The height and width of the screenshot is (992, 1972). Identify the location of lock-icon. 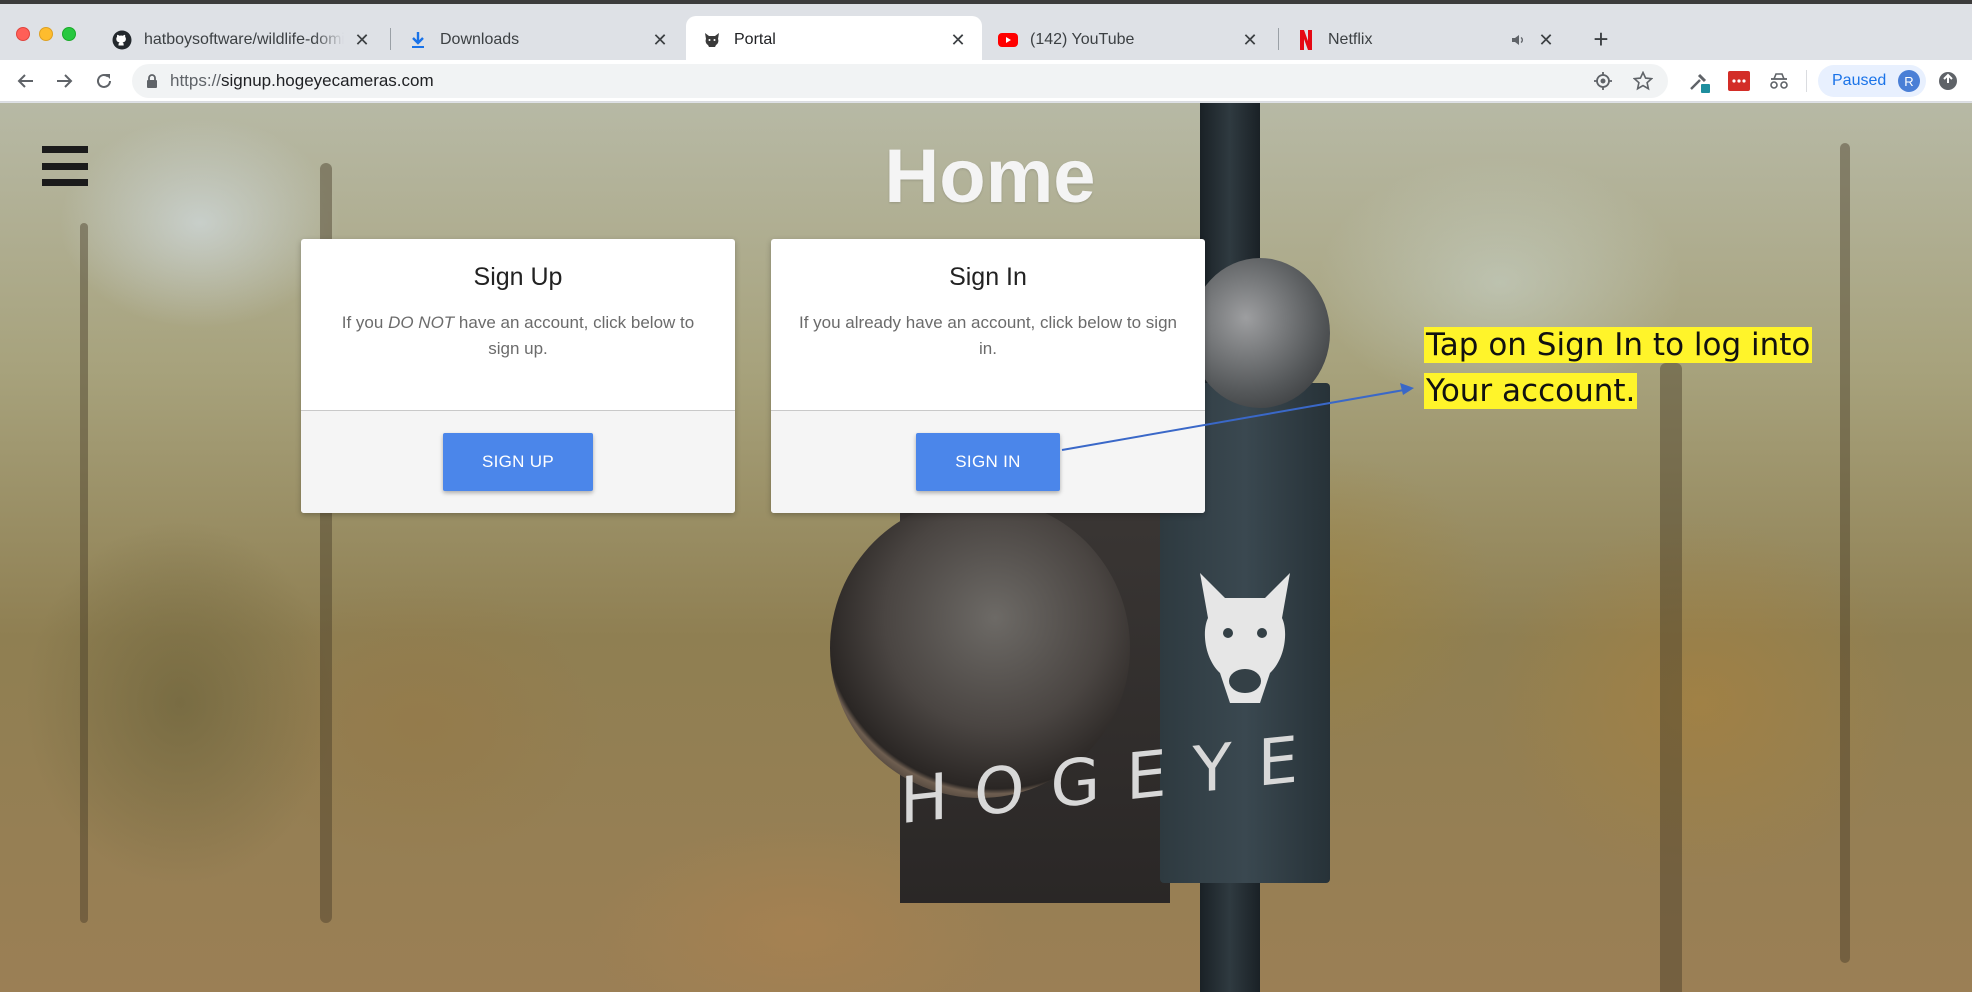
(152, 81).